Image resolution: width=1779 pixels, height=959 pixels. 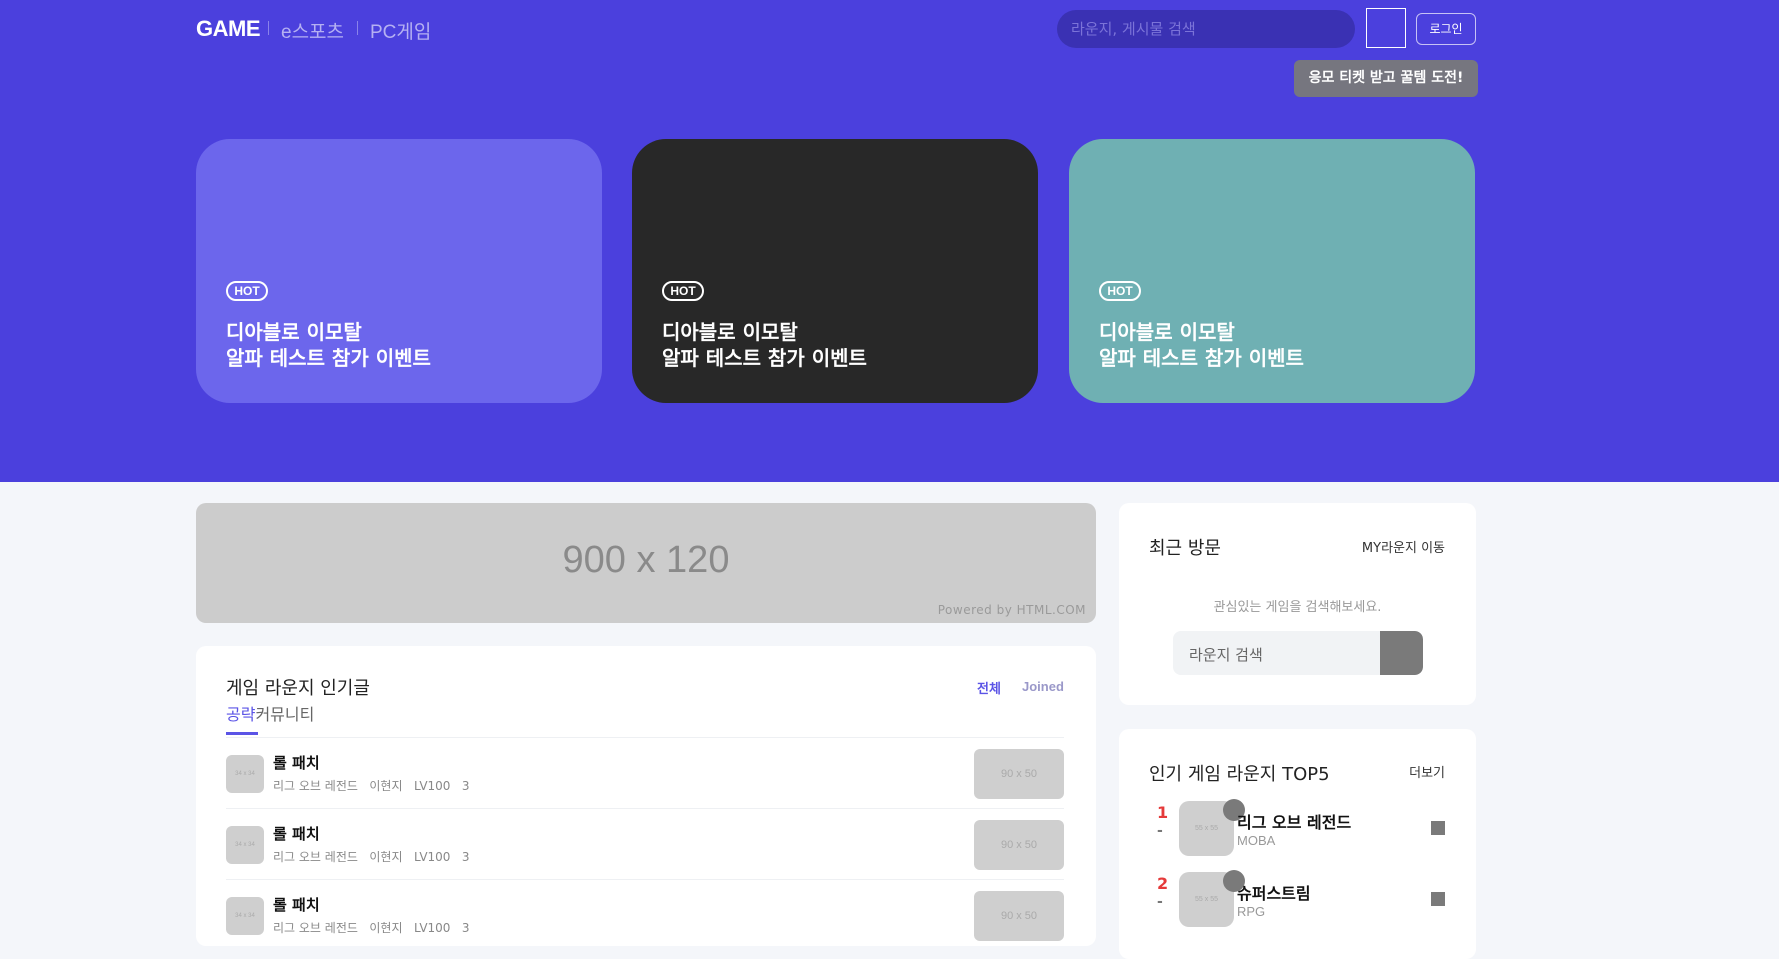 I want to click on top5-title: 인기 게임 라운지 TOP5, so click(x=1239, y=774).